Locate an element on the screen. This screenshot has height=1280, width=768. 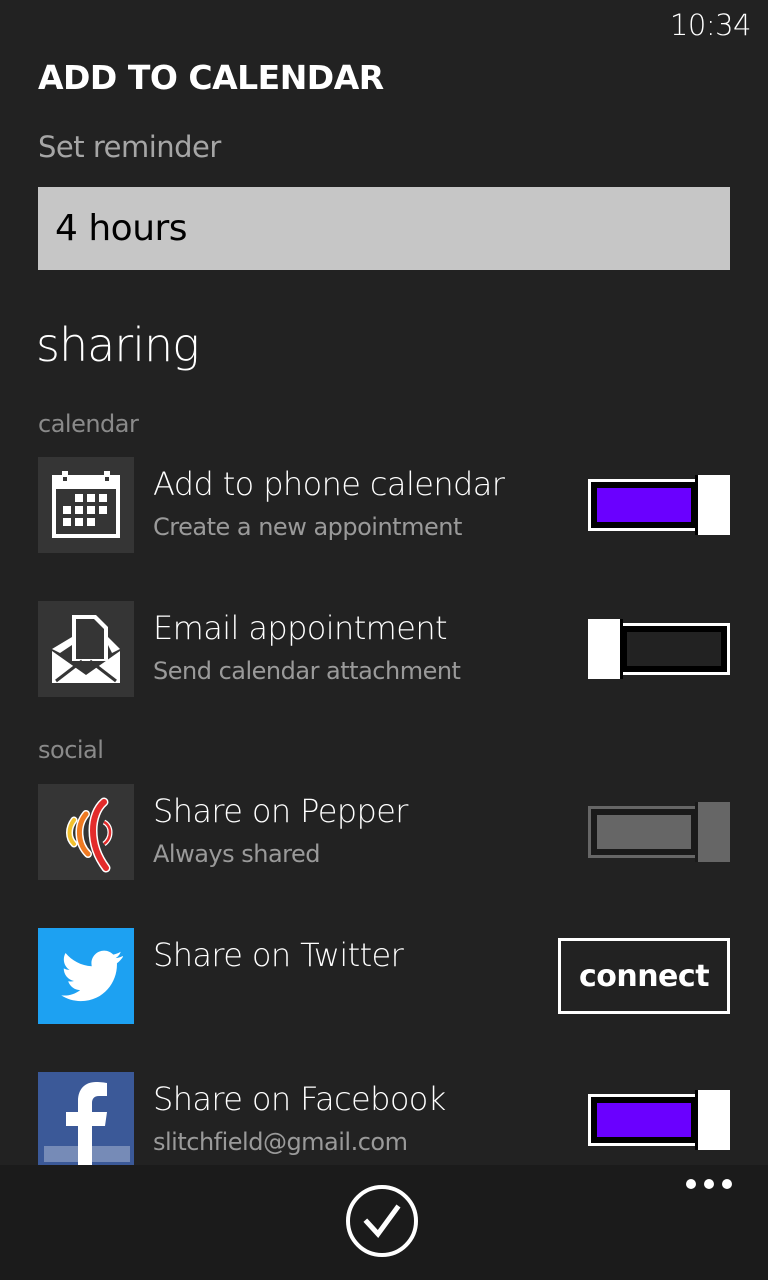
email-appointment-toggle is located at coordinates (659, 649).